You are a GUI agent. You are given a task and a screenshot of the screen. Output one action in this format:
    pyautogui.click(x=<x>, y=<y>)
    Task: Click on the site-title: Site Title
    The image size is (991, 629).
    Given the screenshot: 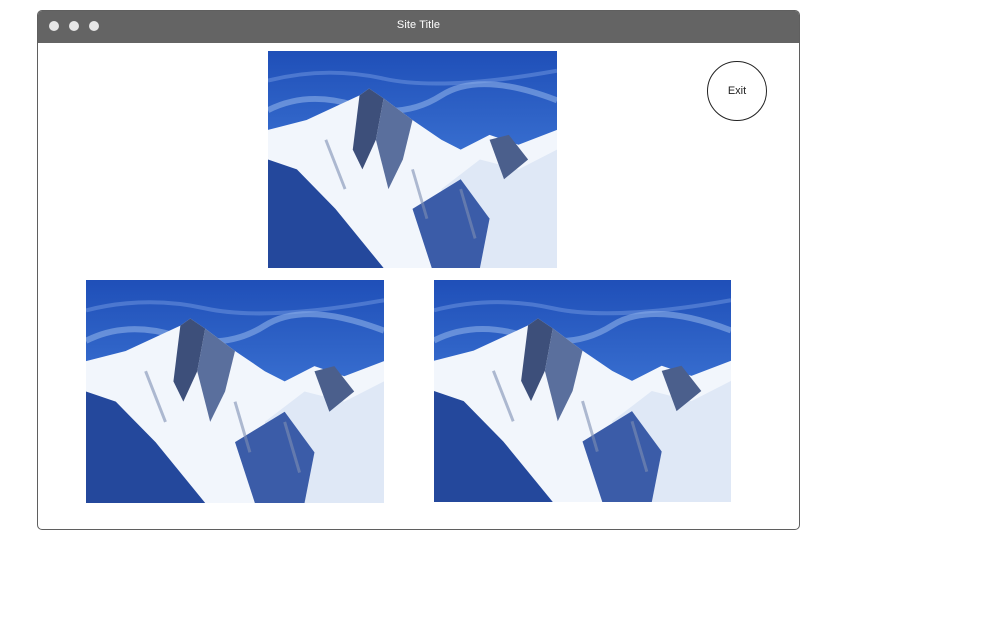 What is the action you would take?
    pyautogui.click(x=418, y=25)
    